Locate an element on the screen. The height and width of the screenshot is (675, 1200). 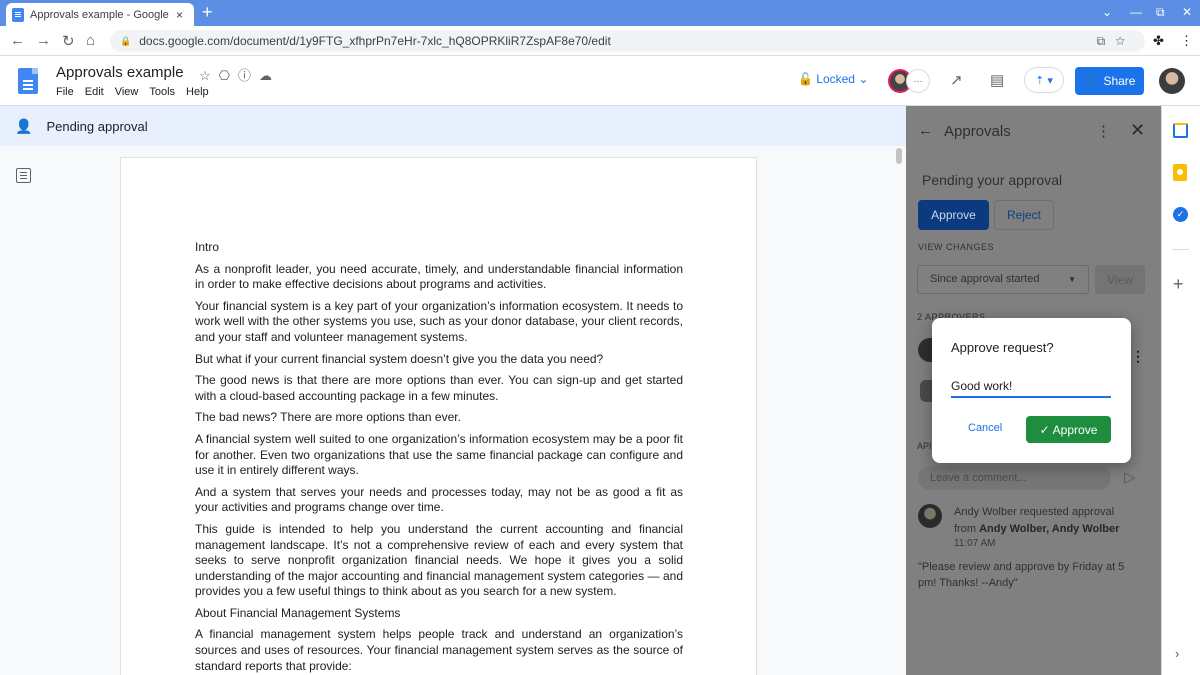
approval-comment-field: Good work! is located at coordinates (1031, 388).